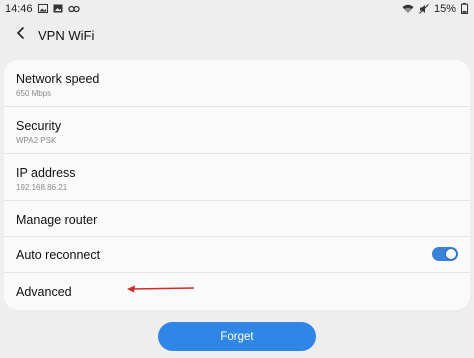  I want to click on wifi-icon, so click(408, 9).